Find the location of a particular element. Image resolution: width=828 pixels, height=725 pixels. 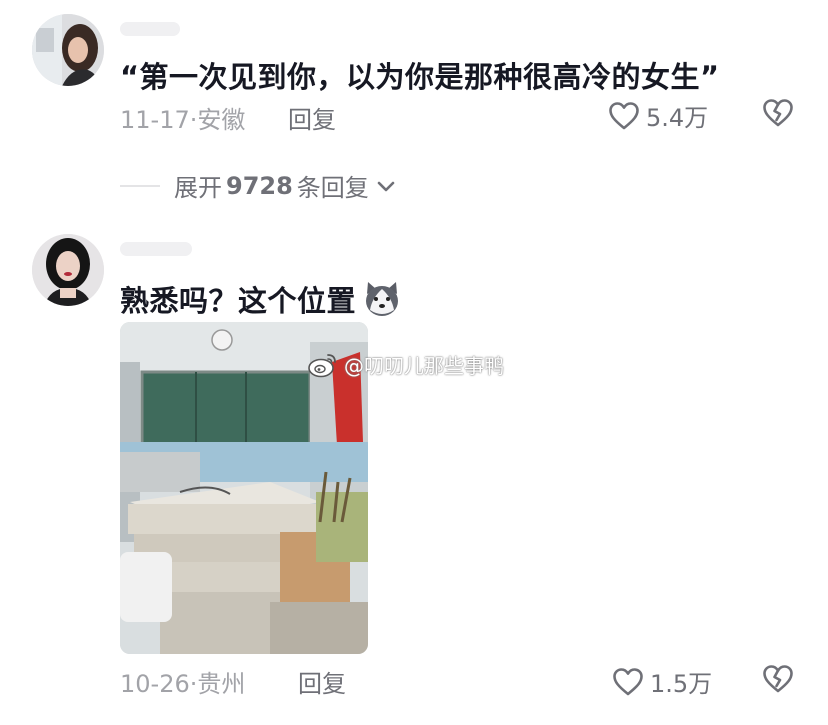

watermark: @叨叨儿那些事鸭 is located at coordinates (406, 364).